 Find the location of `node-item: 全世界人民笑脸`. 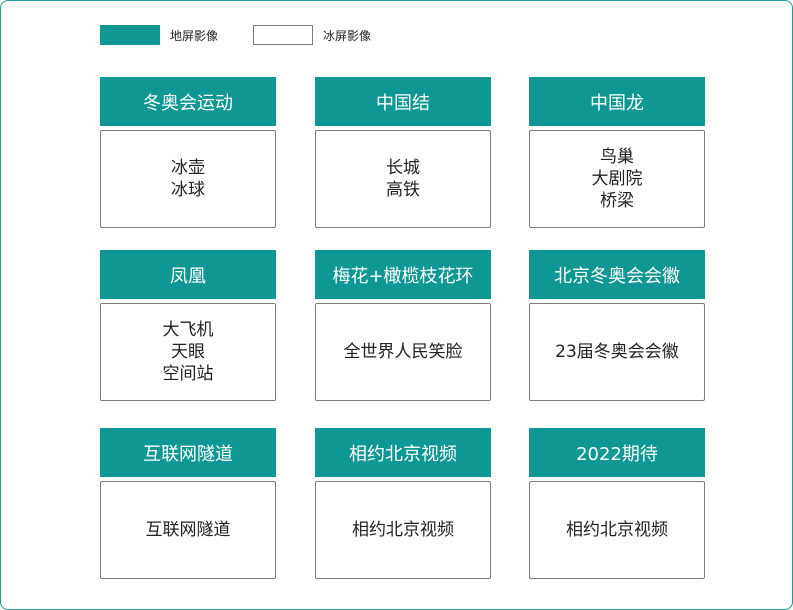

node-item: 全世界人民笑脸 is located at coordinates (403, 352).